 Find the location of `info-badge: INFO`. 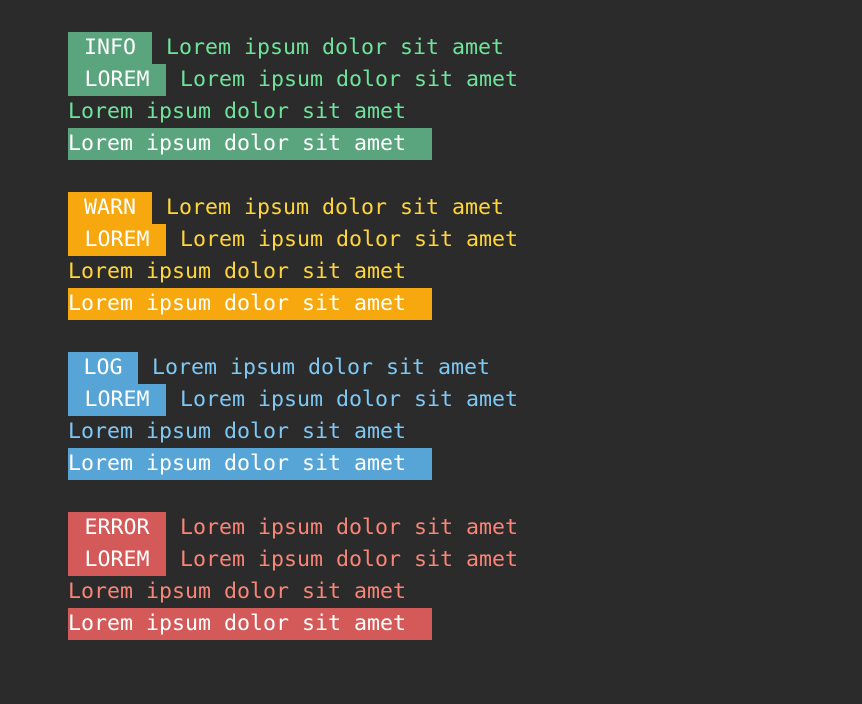

info-badge: INFO is located at coordinates (110, 48).